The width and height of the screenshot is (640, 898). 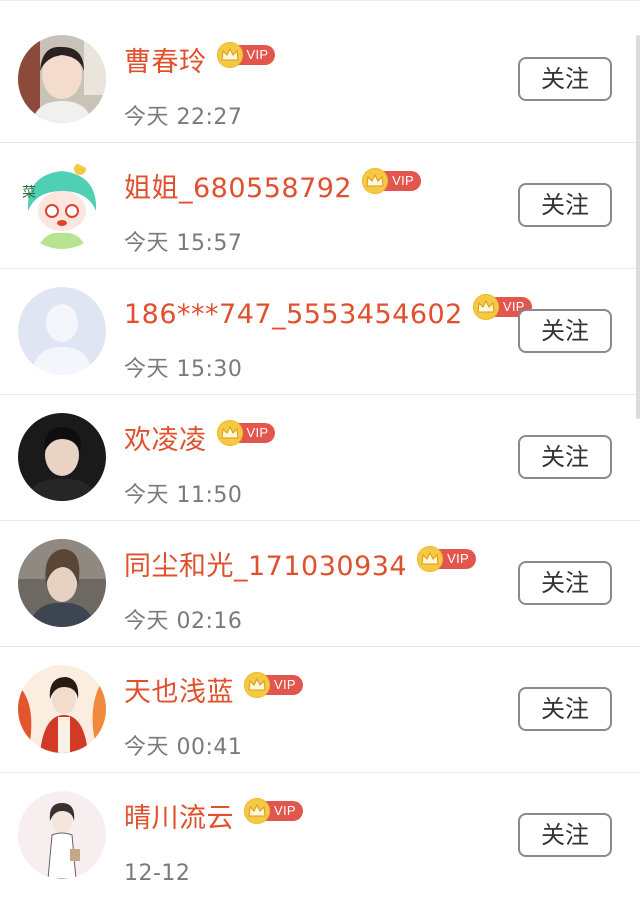 What do you see at coordinates (183, 621) in the screenshot?
I see `follow-time: 今天 02:16` at bounding box center [183, 621].